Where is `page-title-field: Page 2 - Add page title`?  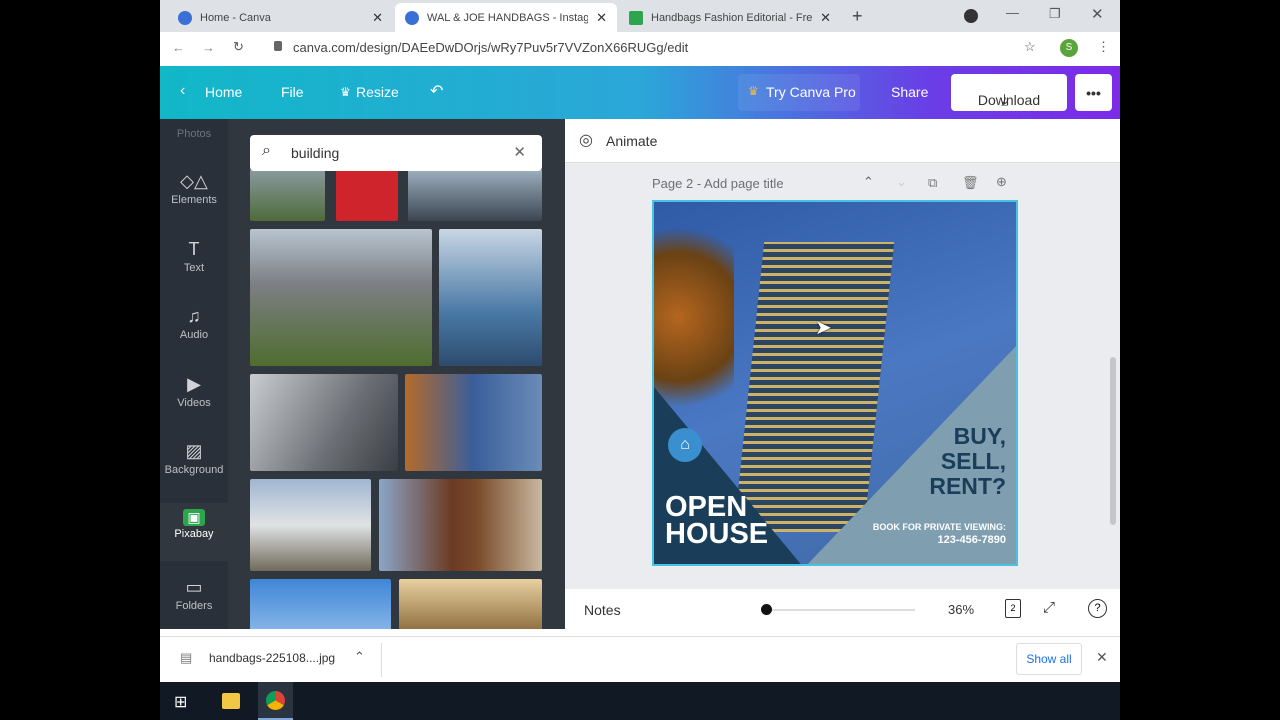 page-title-field: Page 2 - Add page title is located at coordinates (718, 183).